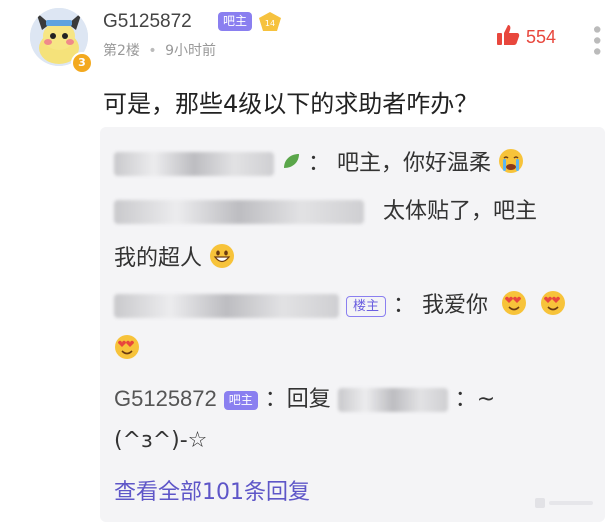  What do you see at coordinates (291, 104) in the screenshot?
I see `post-content: 可是，那些4级以下的求助者咋办？` at bounding box center [291, 104].